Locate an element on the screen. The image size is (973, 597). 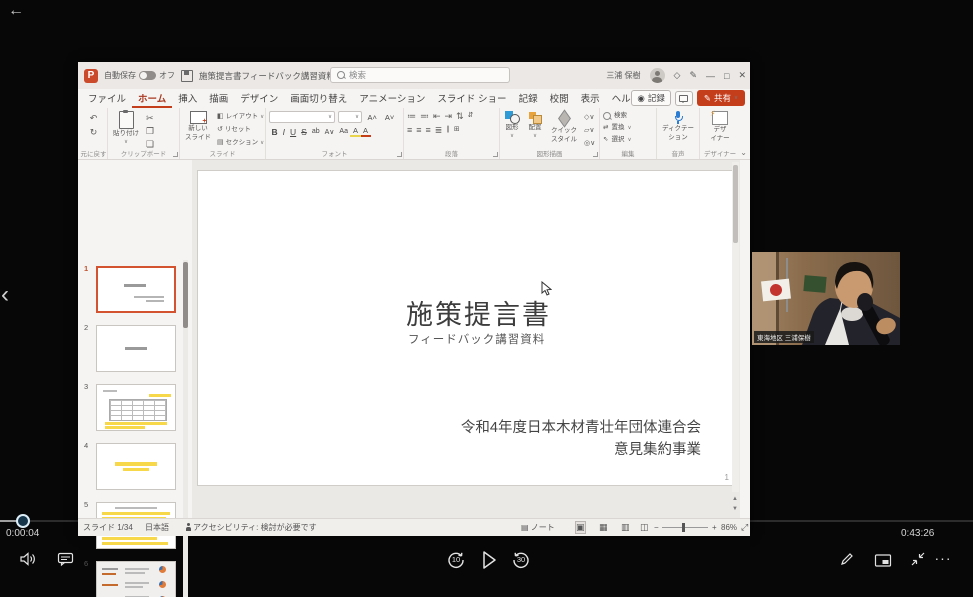
font-name-select: ∨ is located at coordinates (302, 117).